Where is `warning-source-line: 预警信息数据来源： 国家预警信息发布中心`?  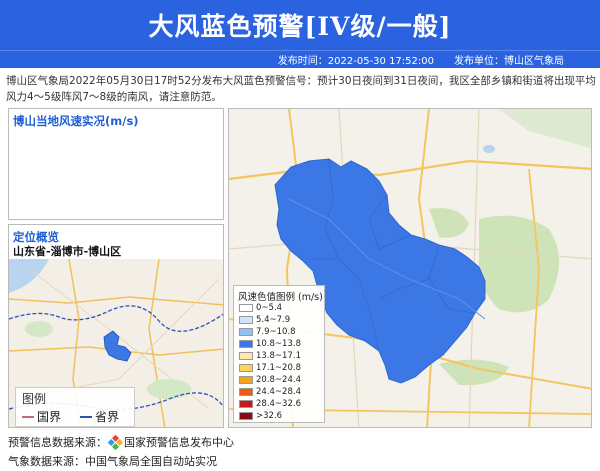 warning-source-line: 预警信息数据来源： 国家预警信息发布中心 is located at coordinates (121, 442).